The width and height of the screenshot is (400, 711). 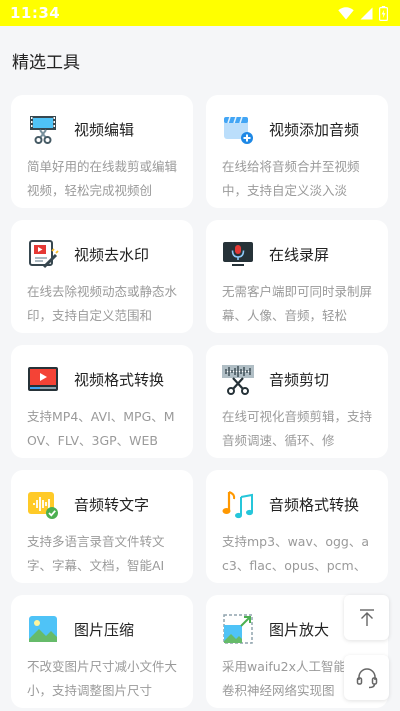 I want to click on tool-card-image-compress: 图片压缩 不改变图片尺寸减小文件大小，支持调整图片尺寸, so click(x=102, y=651).